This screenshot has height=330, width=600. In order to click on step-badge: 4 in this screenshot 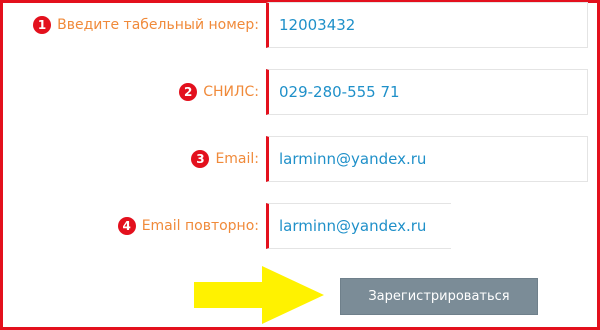, I will do `click(126, 226)`.